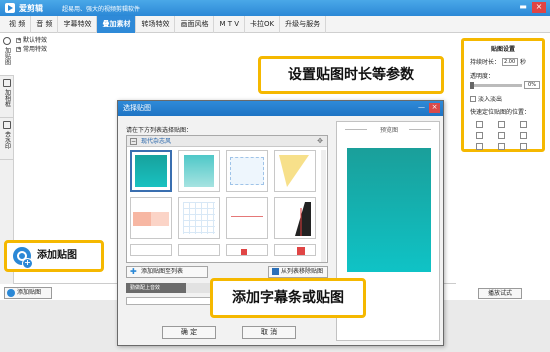 This screenshot has height=352, width=550. I want to click on divider, so click(420, 129).